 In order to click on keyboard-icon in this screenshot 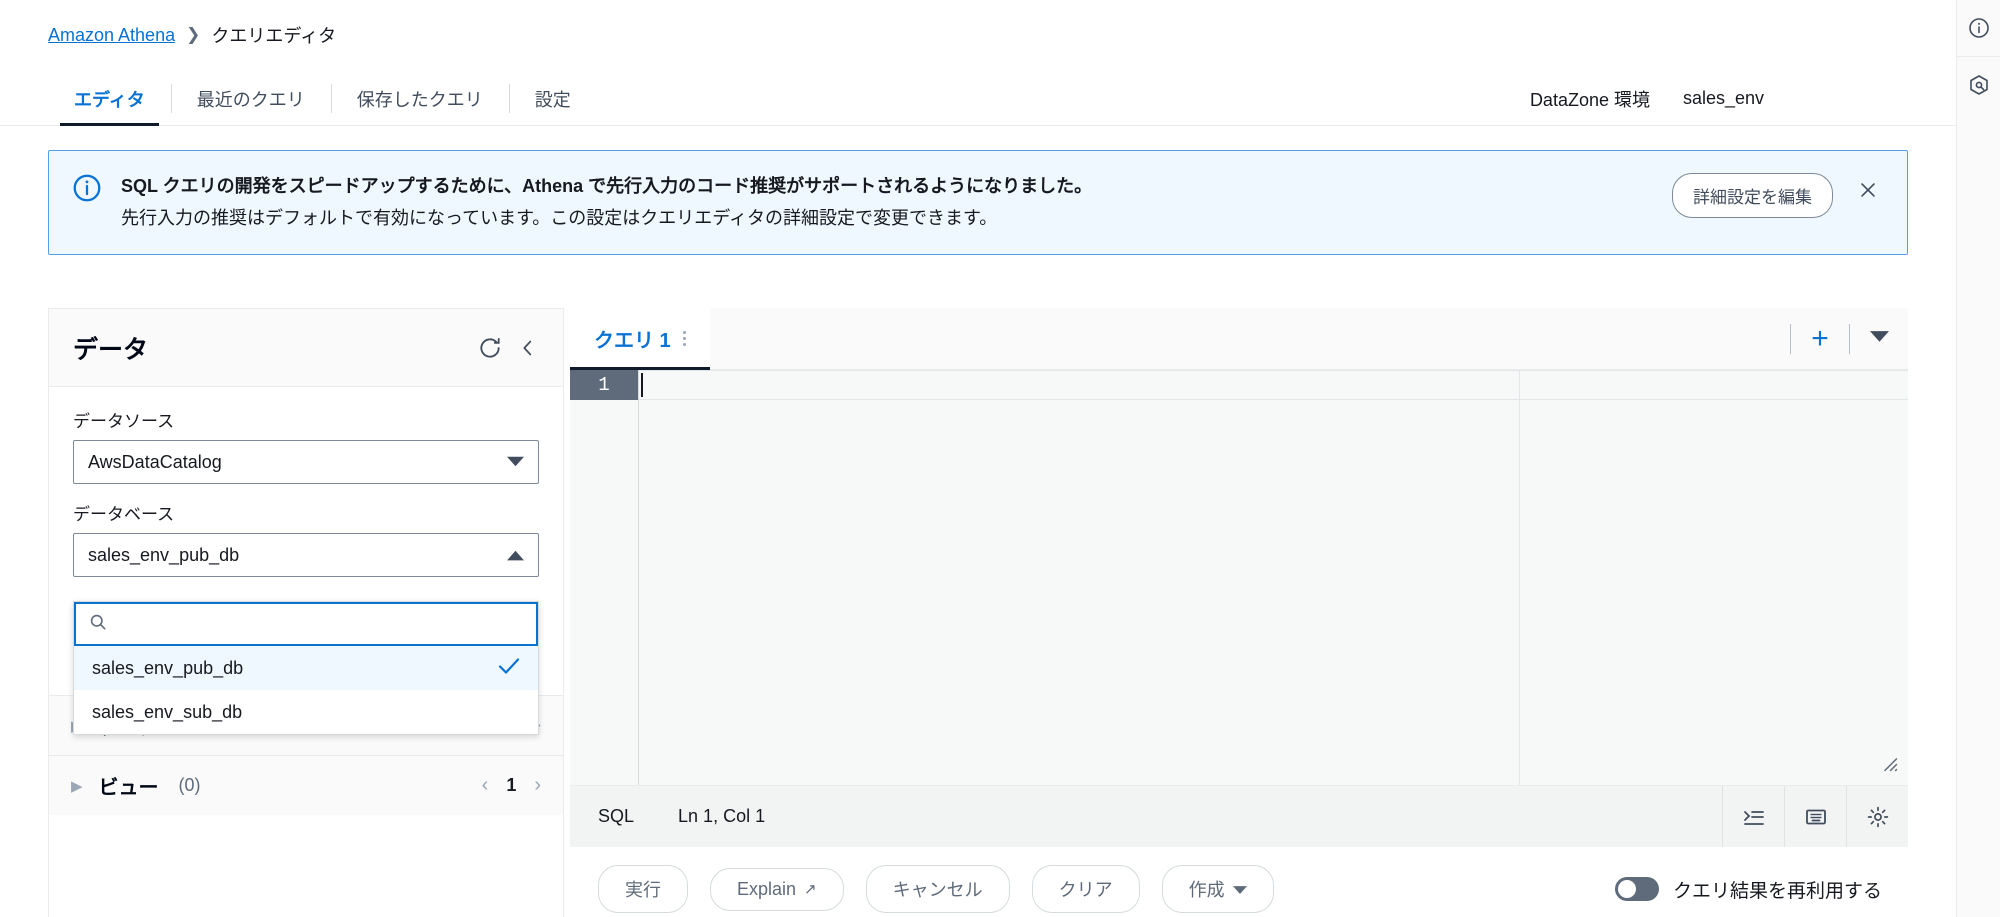, I will do `click(1815, 816)`.